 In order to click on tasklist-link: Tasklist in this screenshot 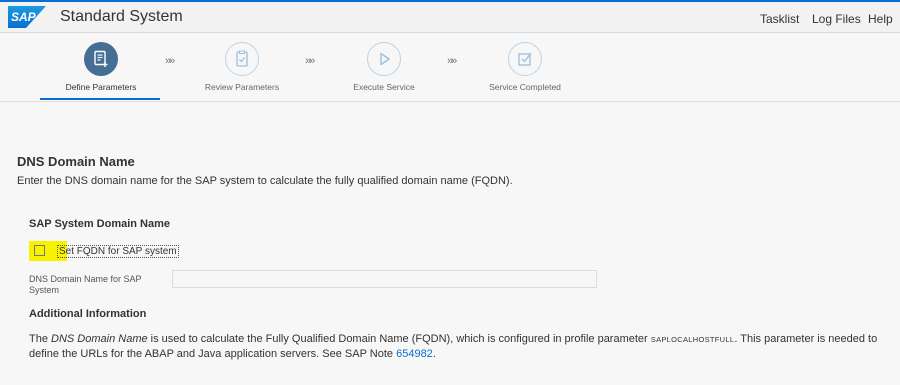, I will do `click(779, 19)`.